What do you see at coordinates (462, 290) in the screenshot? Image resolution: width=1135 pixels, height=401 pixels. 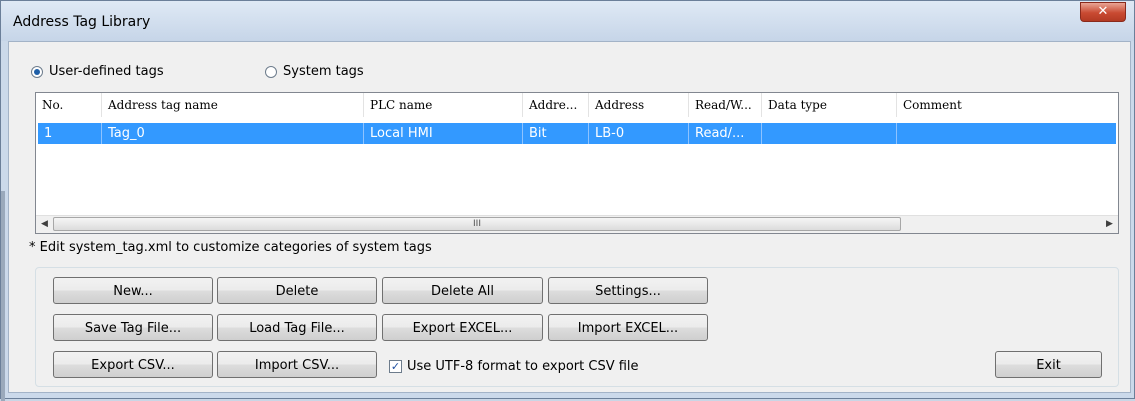 I see `delete-all-button: Delete All` at bounding box center [462, 290].